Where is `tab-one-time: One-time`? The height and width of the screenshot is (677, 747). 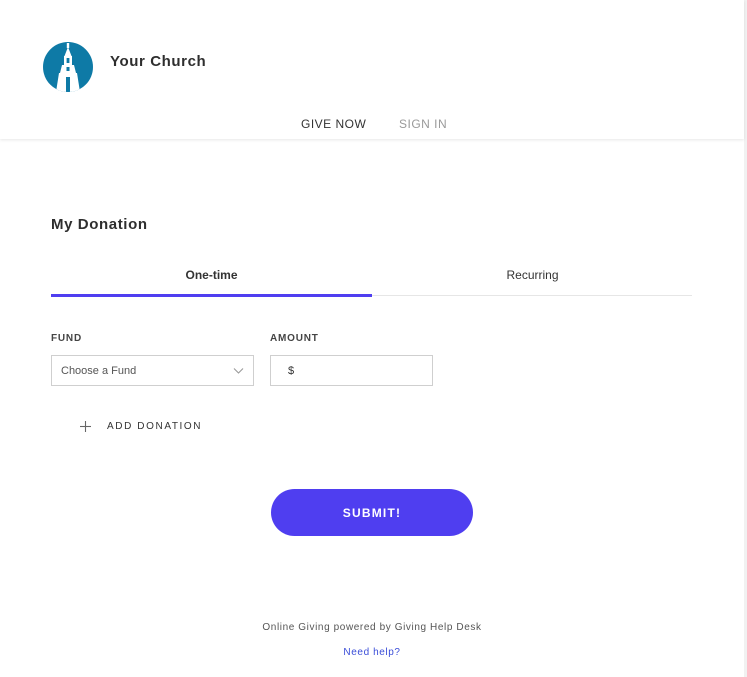 tab-one-time: One-time is located at coordinates (211, 279).